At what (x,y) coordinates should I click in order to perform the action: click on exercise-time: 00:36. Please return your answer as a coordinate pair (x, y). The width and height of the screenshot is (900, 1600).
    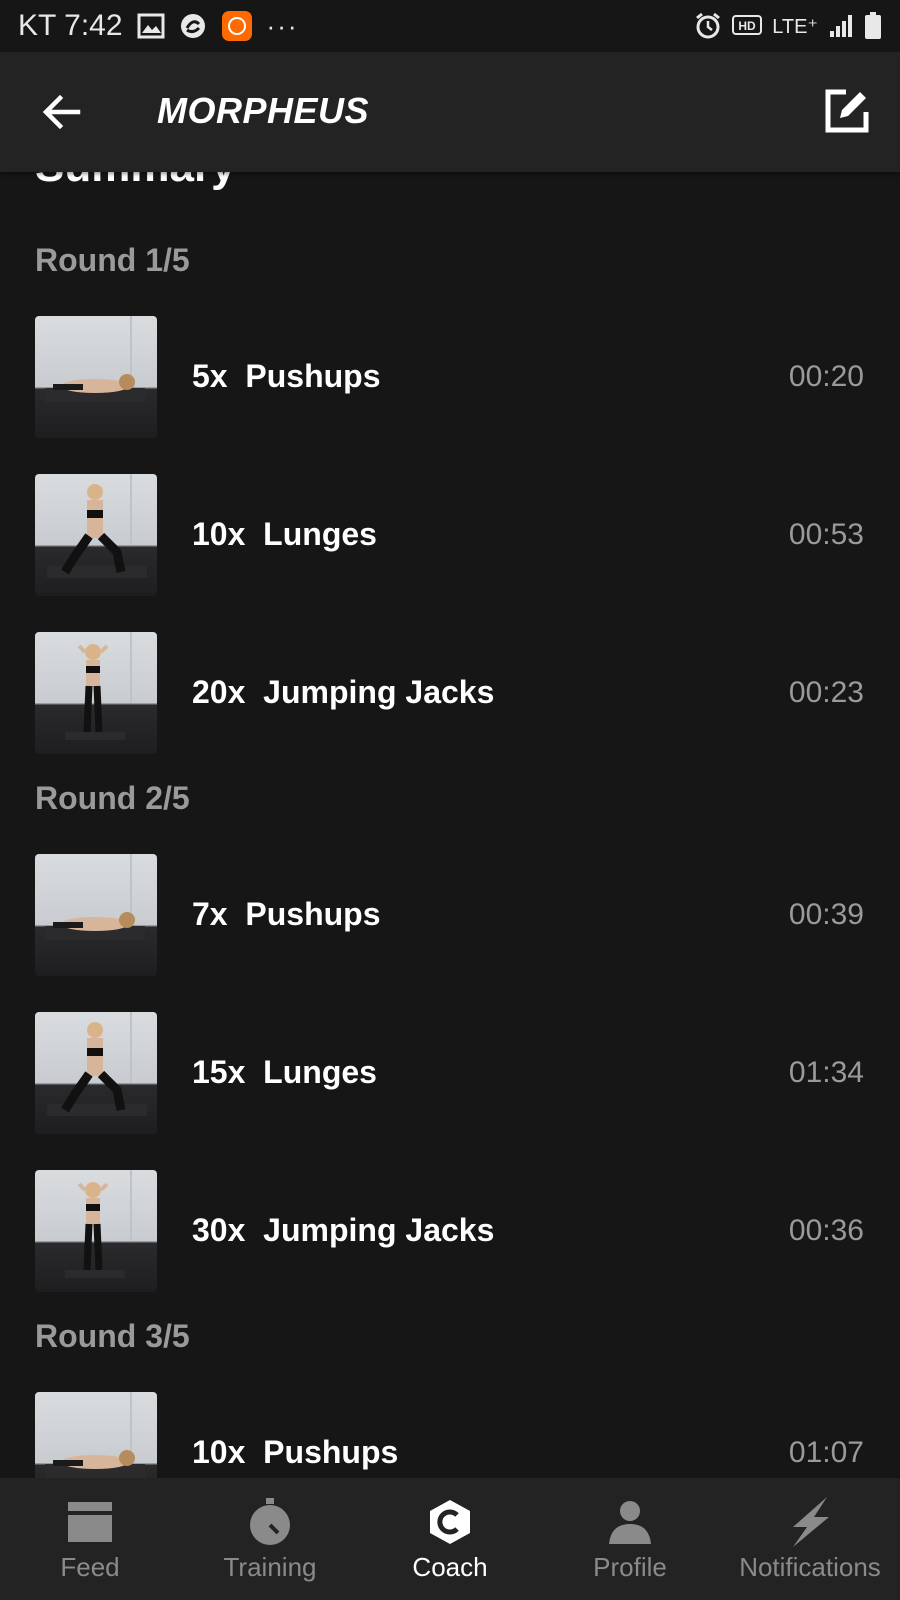
    Looking at the image, I should click on (826, 1230).